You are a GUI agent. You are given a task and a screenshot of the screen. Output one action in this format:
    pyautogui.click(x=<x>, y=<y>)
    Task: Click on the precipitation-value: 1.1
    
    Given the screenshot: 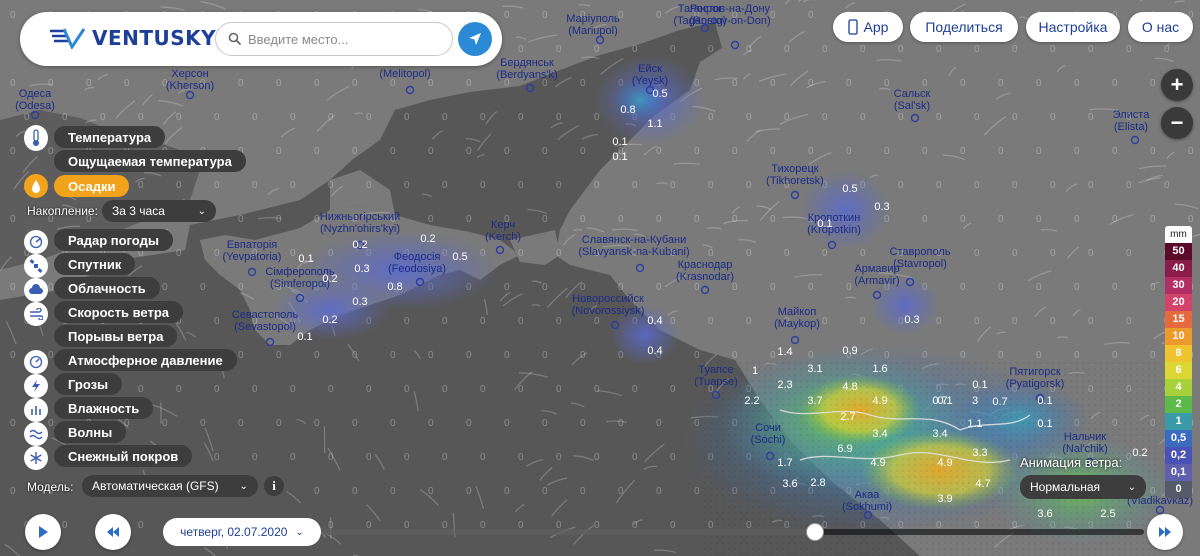 What is the action you would take?
    pyautogui.click(x=654, y=124)
    